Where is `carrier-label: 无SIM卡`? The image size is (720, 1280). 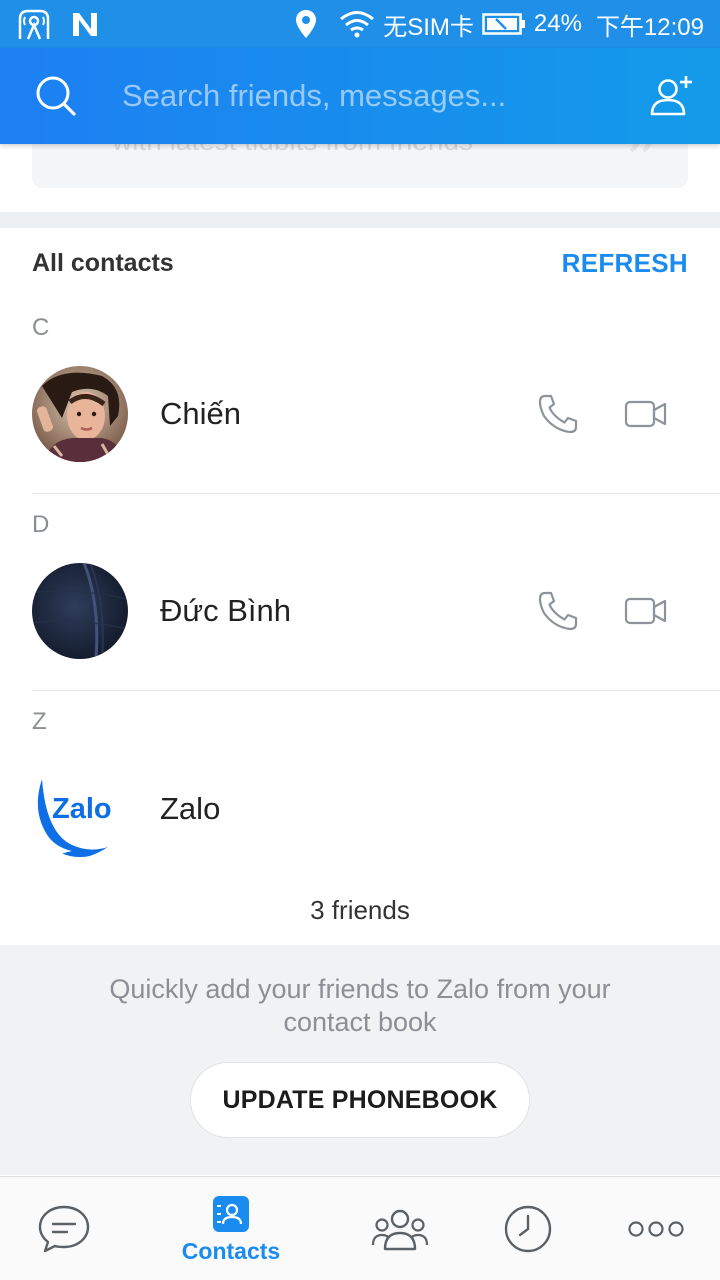 carrier-label: 无SIM卡 is located at coordinates (428, 27).